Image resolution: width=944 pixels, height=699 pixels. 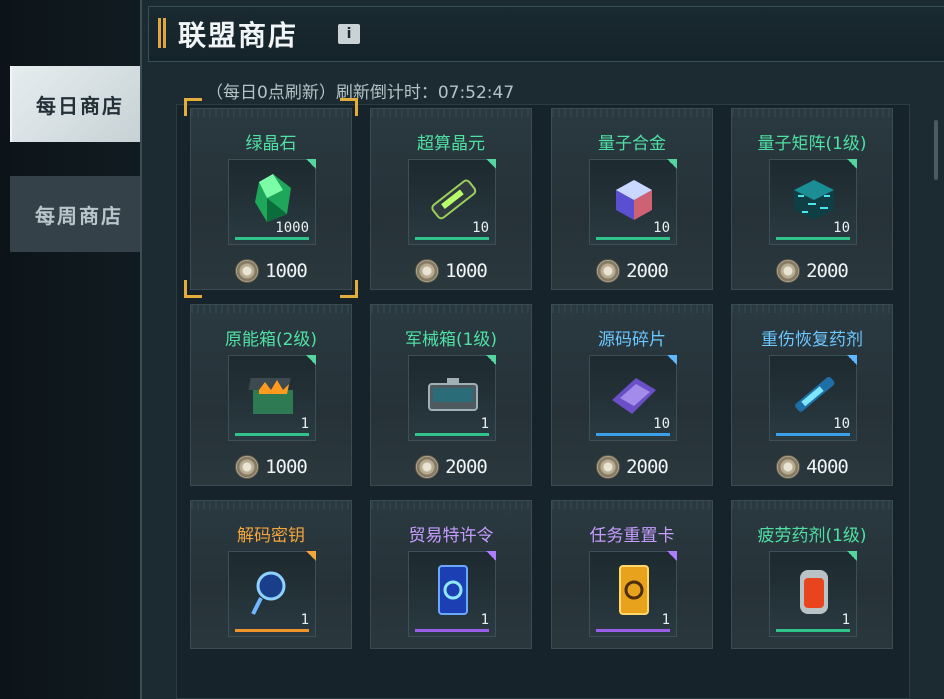 What do you see at coordinates (162, 33) in the screenshot?
I see `title-stripe-icon` at bounding box center [162, 33].